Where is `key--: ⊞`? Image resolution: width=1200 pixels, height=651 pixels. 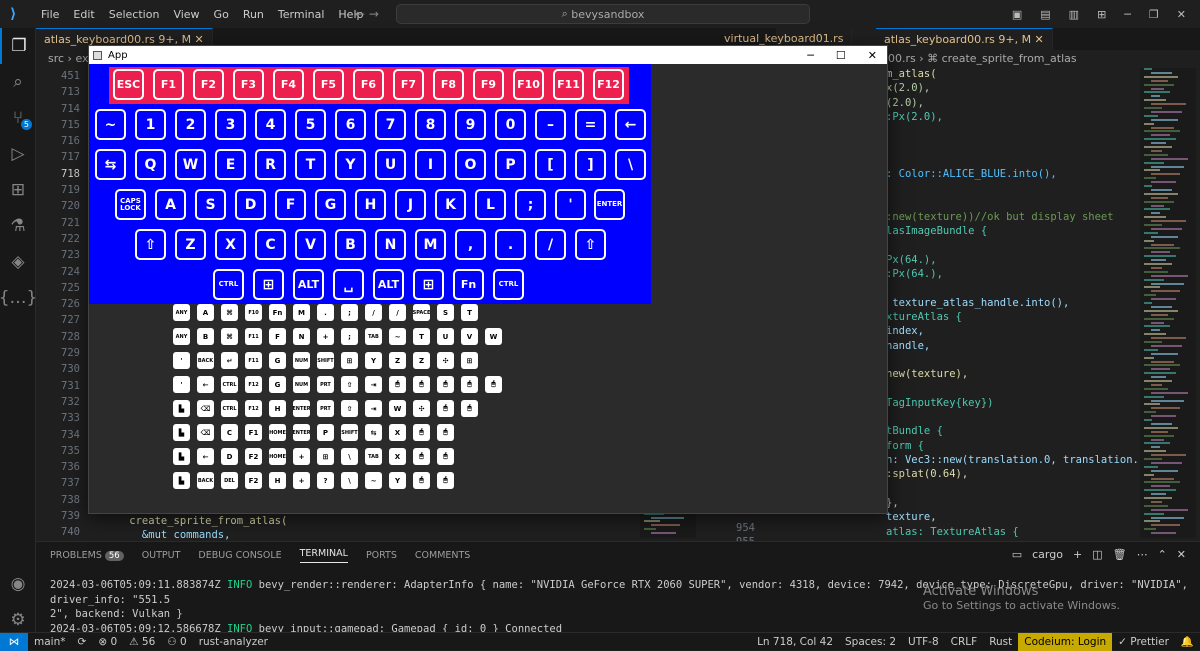
key--: ⊞ is located at coordinates (428, 284).